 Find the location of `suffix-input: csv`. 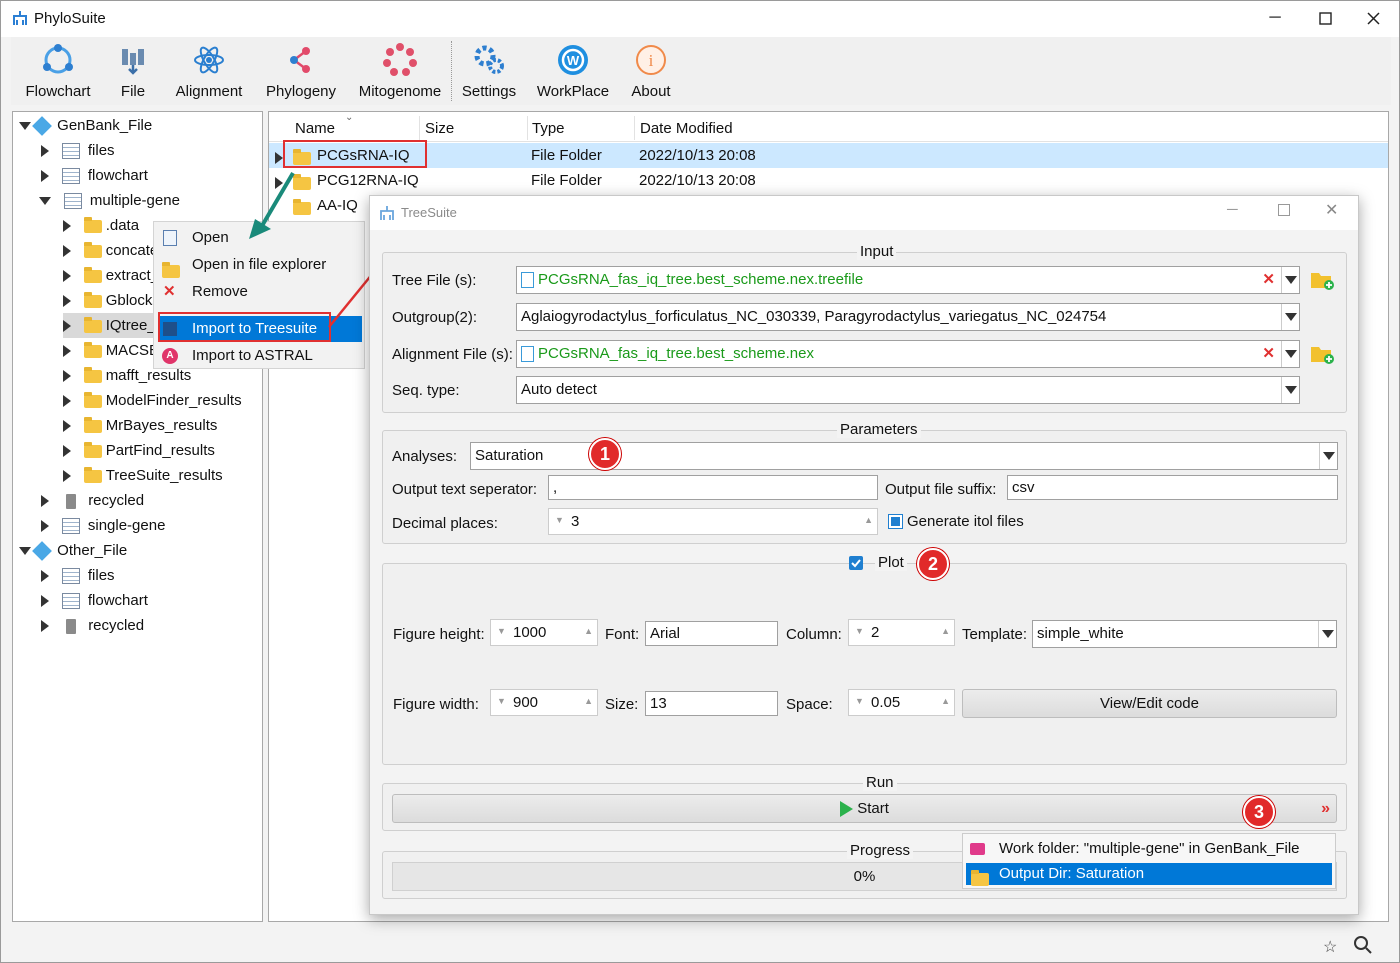

suffix-input: csv is located at coordinates (1172, 487).